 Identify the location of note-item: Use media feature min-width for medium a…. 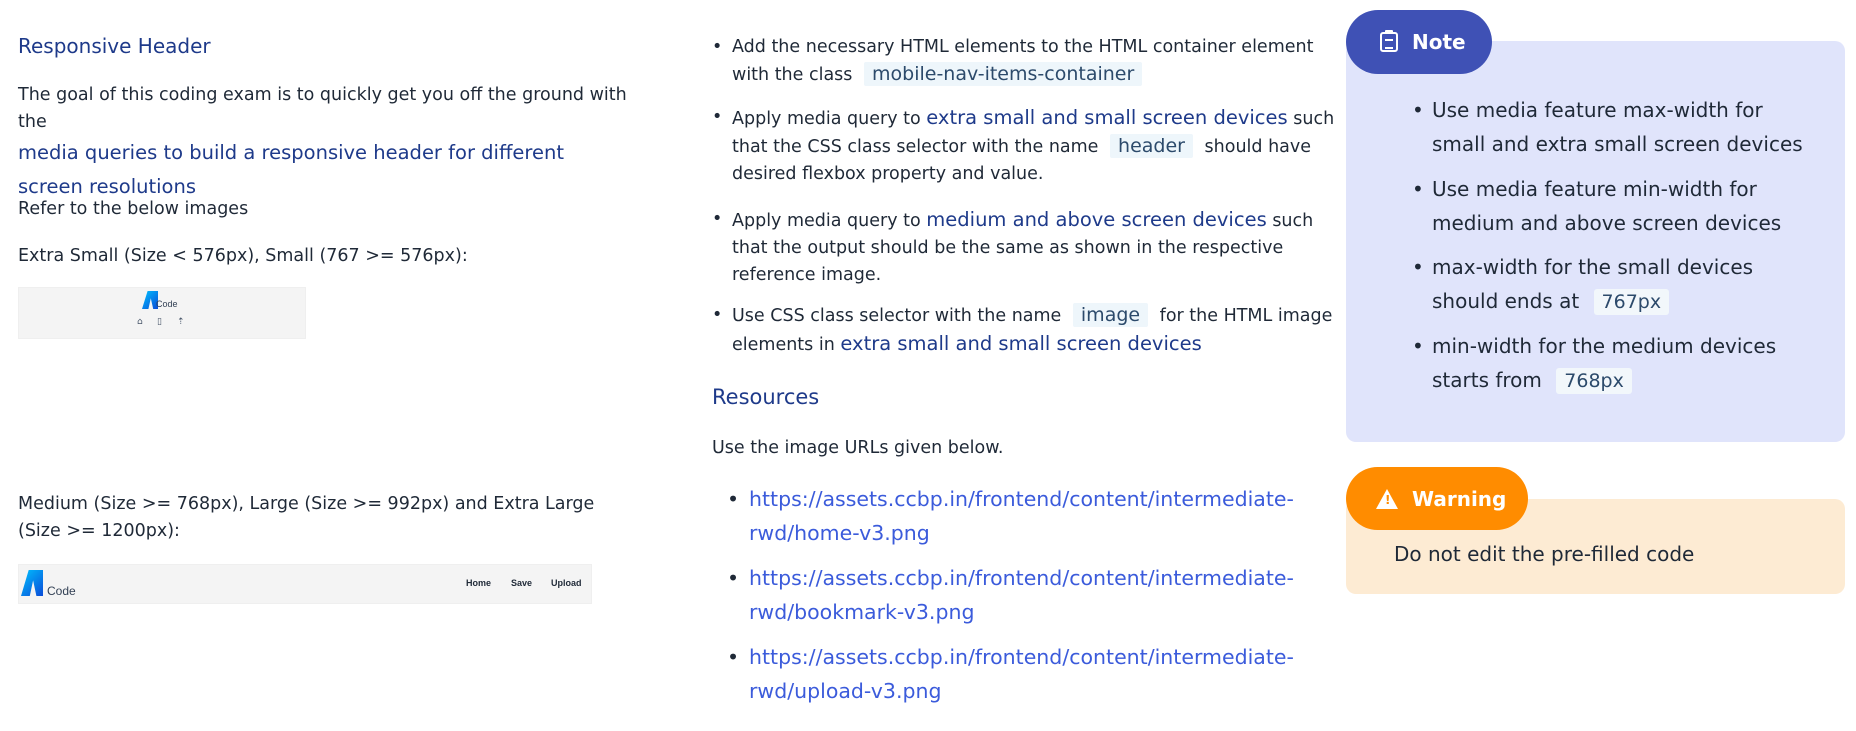
(1612, 206).